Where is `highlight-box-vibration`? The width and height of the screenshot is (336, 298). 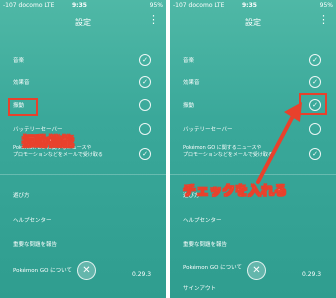
highlight-box-vibration is located at coordinates (23, 107).